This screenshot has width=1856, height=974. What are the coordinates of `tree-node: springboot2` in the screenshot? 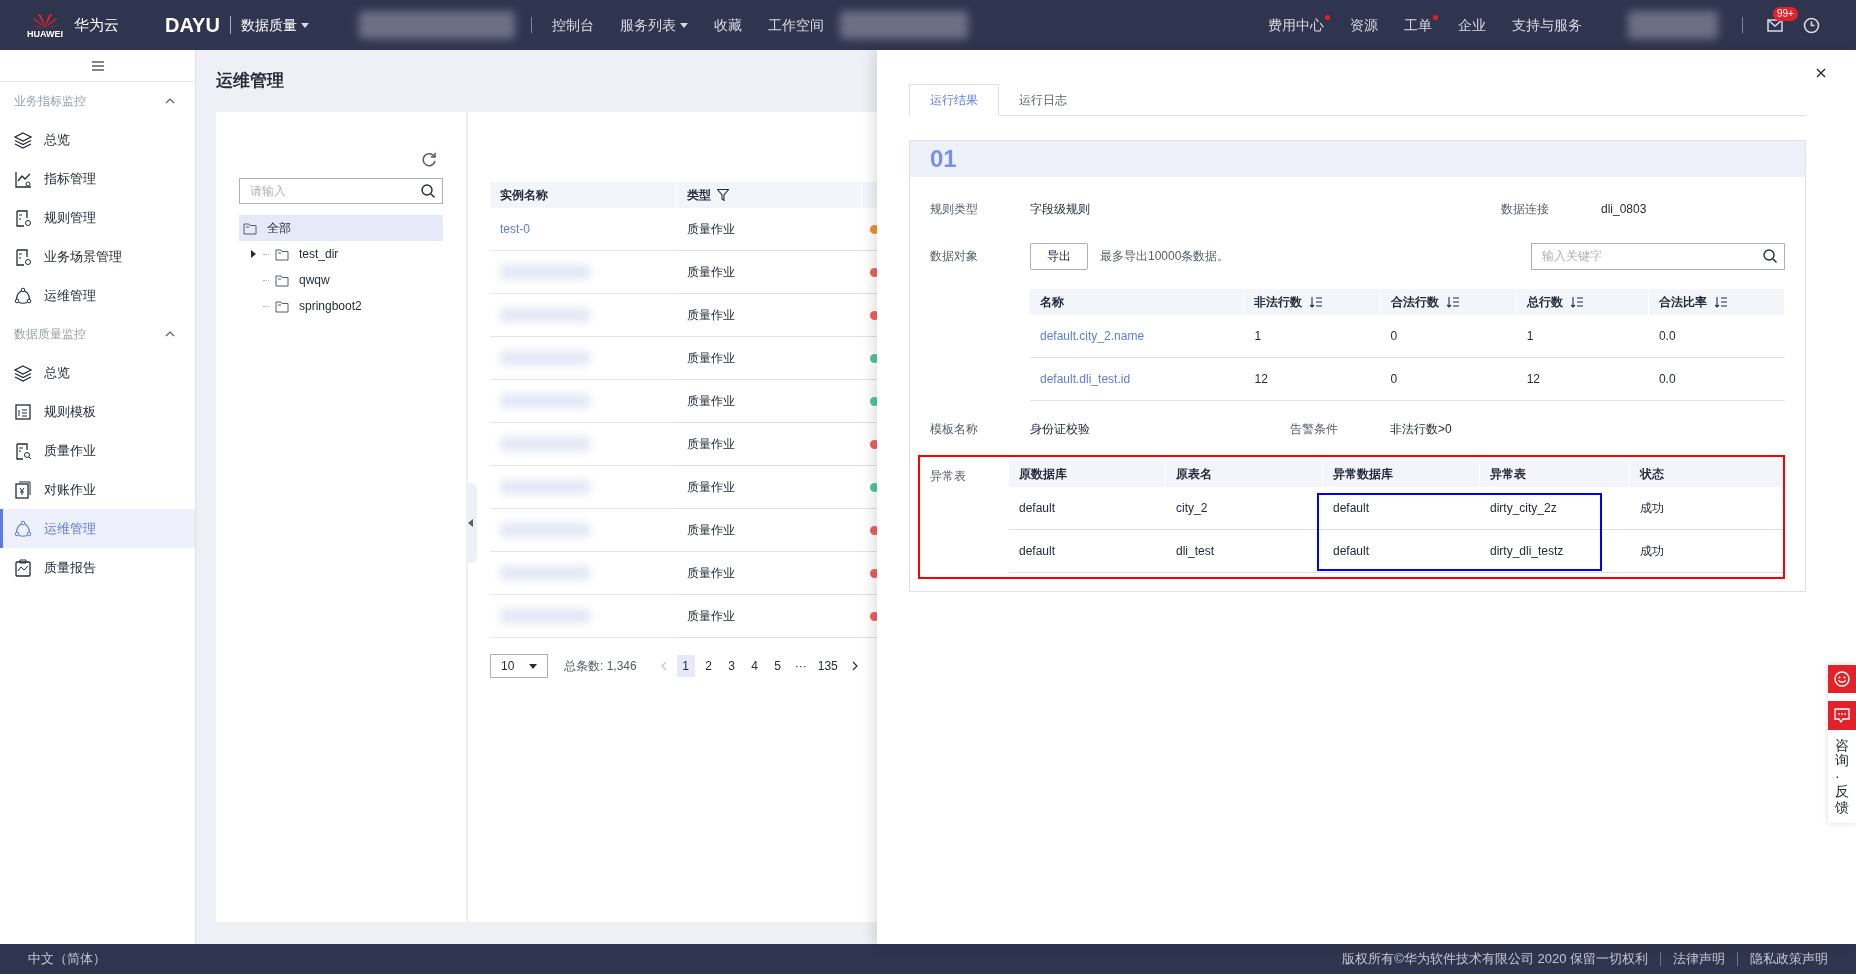 It's located at (341, 306).